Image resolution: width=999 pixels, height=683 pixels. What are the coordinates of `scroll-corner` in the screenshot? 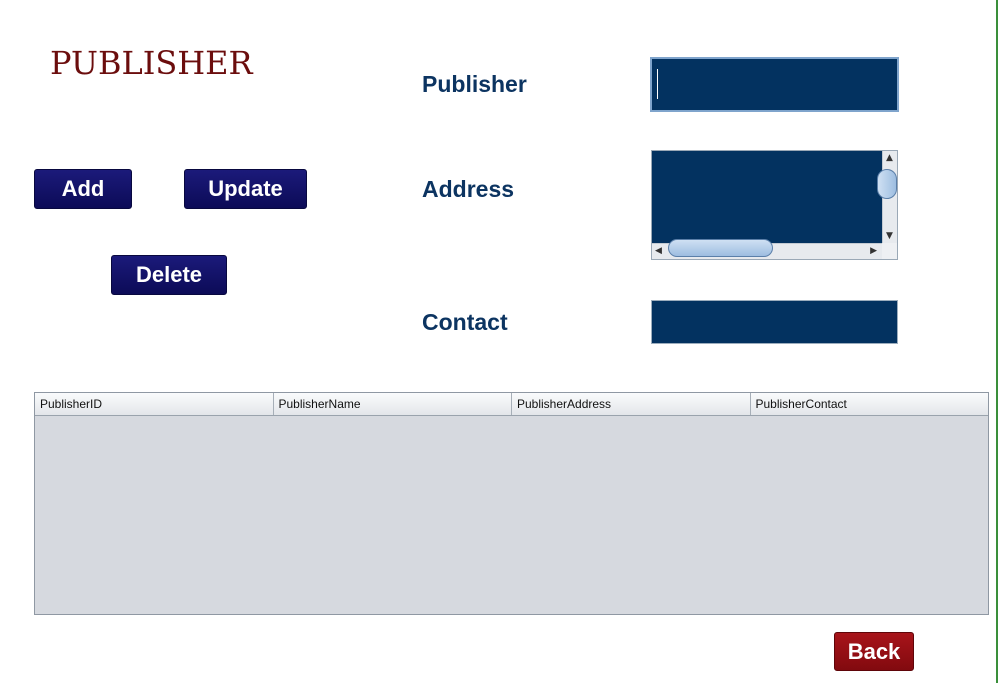 It's located at (889, 251).